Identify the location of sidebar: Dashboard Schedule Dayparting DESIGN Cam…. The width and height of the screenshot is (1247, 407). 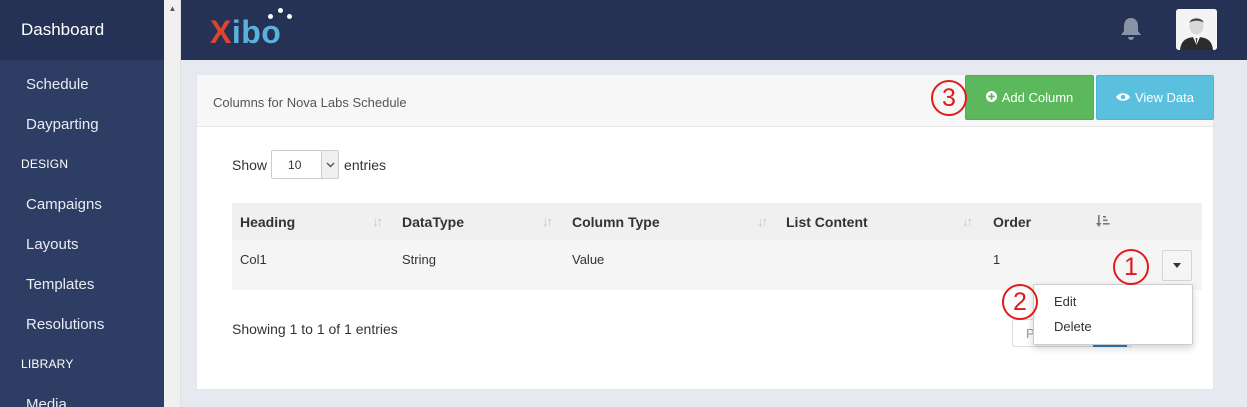
(82, 203).